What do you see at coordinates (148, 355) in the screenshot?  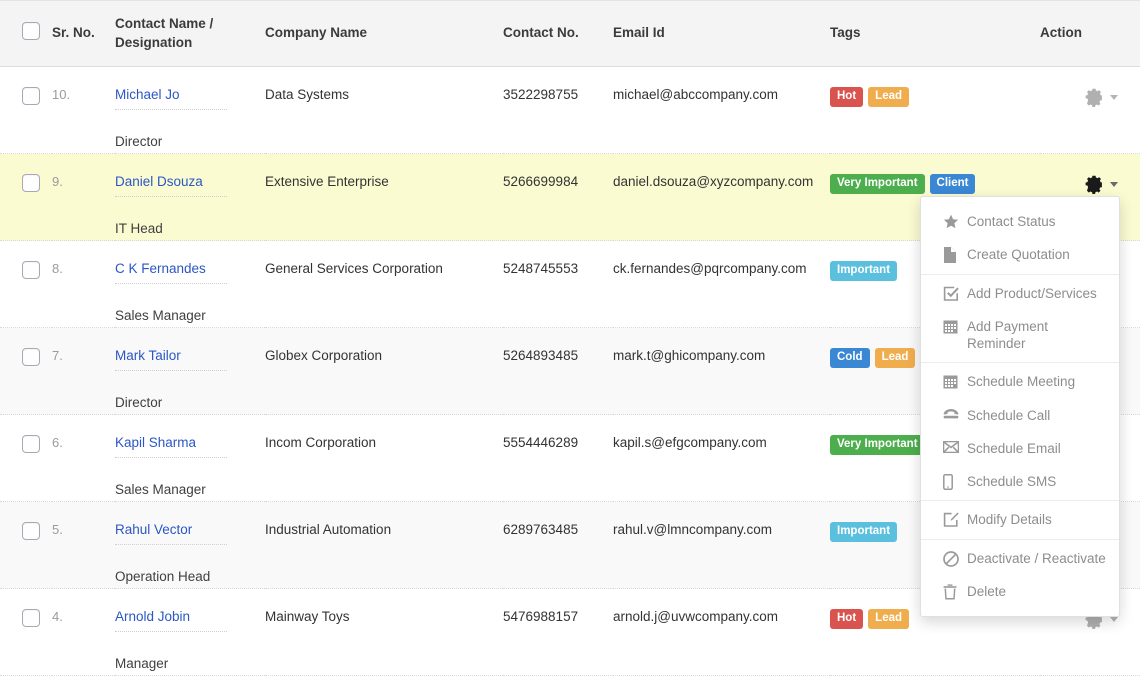 I see `contact-name-link: Mark Tailor` at bounding box center [148, 355].